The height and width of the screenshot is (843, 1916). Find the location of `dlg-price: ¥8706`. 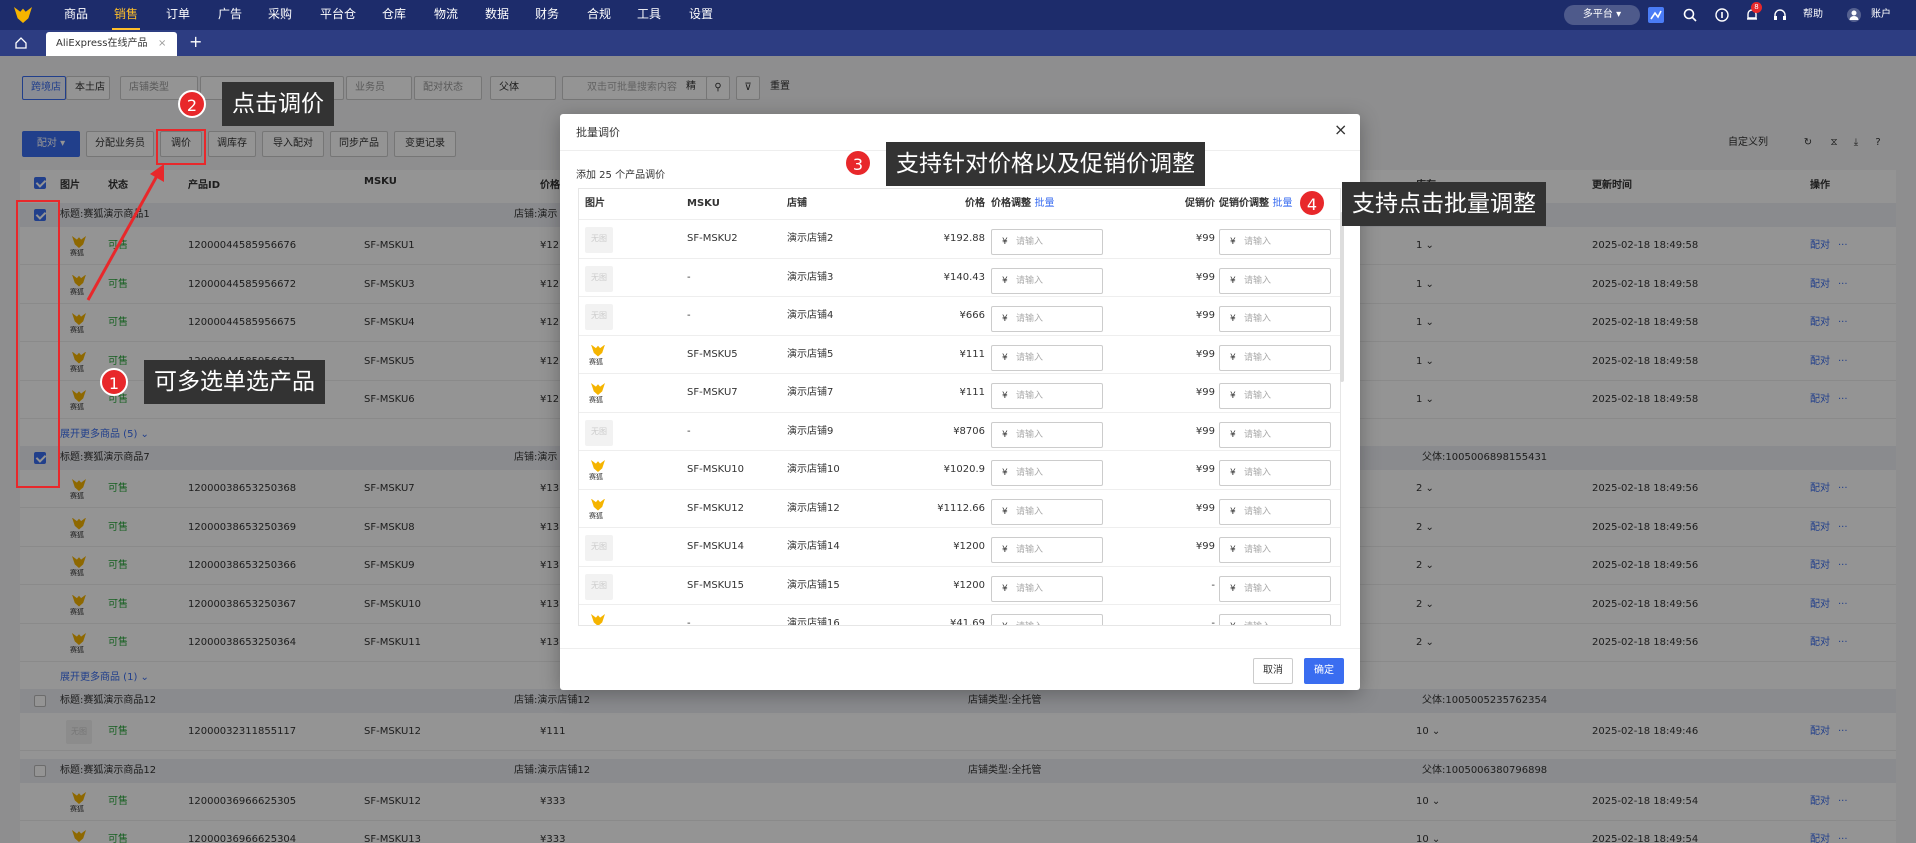

dlg-price: ¥8706 is located at coordinates (969, 431).